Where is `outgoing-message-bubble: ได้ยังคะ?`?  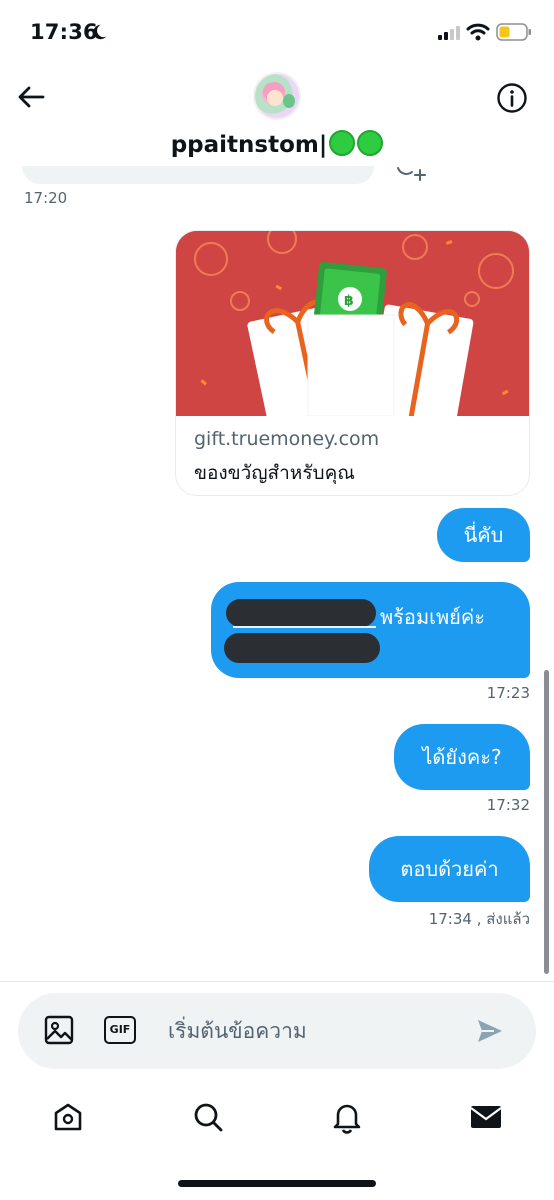 outgoing-message-bubble: ได้ยังคะ? is located at coordinates (462, 757).